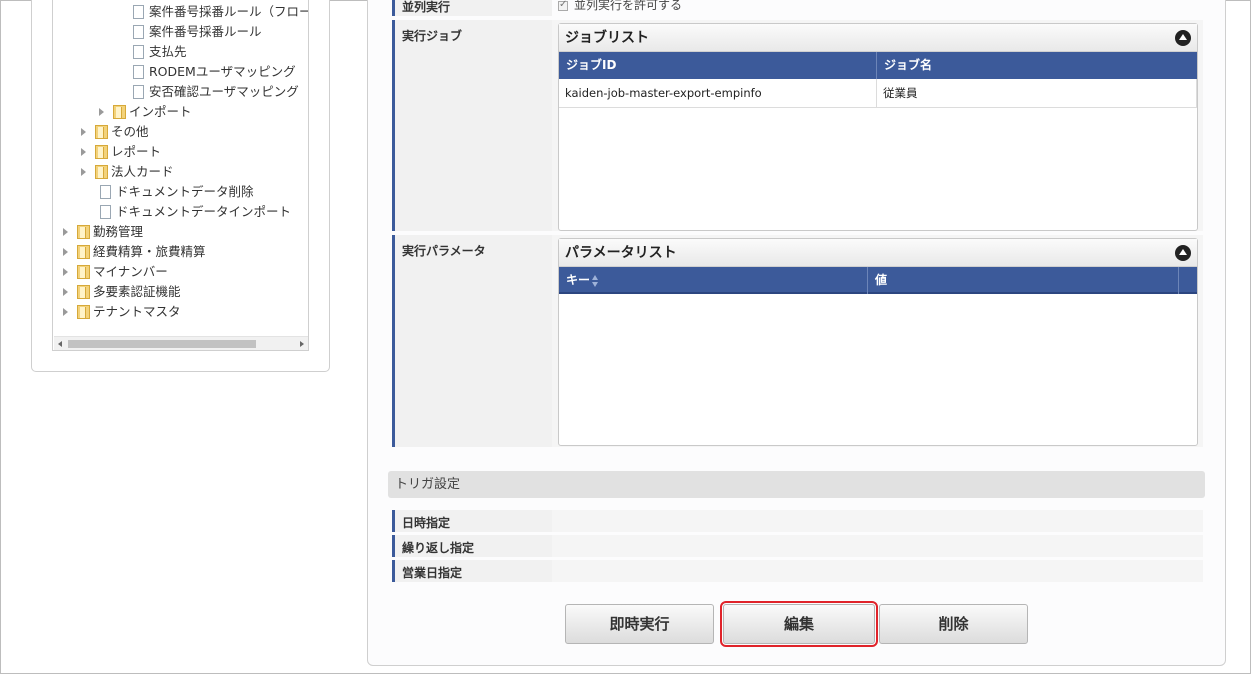  What do you see at coordinates (718, 65) in the screenshot?
I see `column-header-job-id: ジョブID` at bounding box center [718, 65].